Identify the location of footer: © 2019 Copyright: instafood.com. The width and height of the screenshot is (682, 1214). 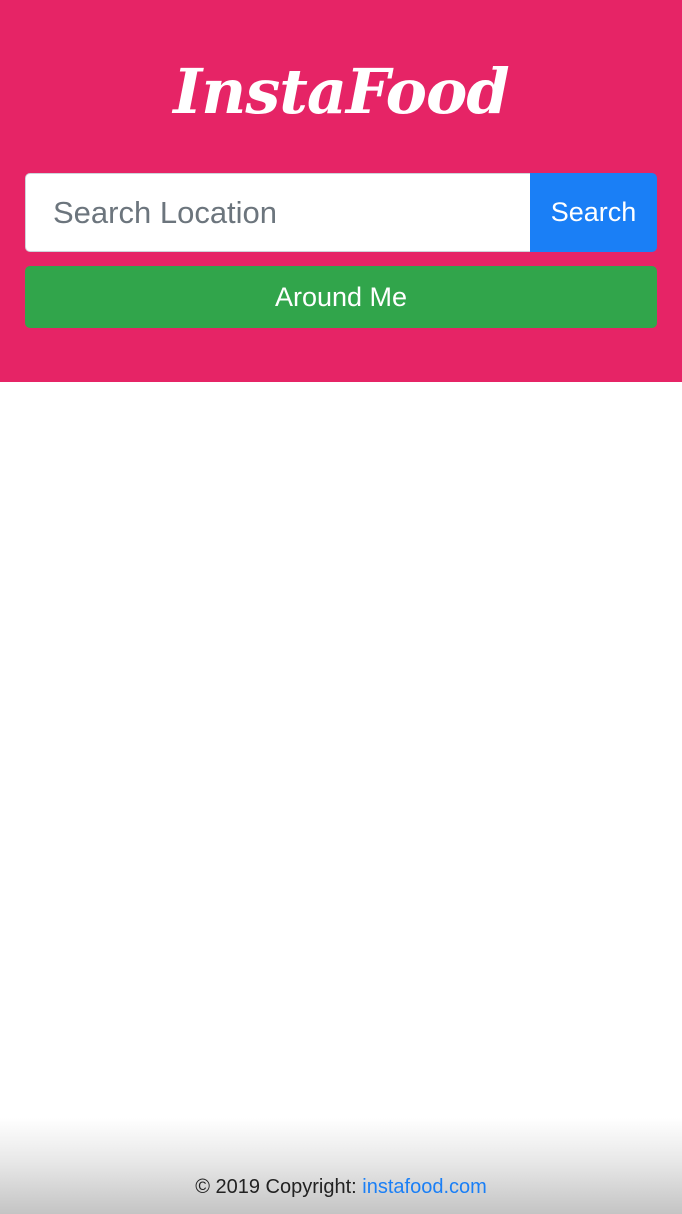
(341, 1166).